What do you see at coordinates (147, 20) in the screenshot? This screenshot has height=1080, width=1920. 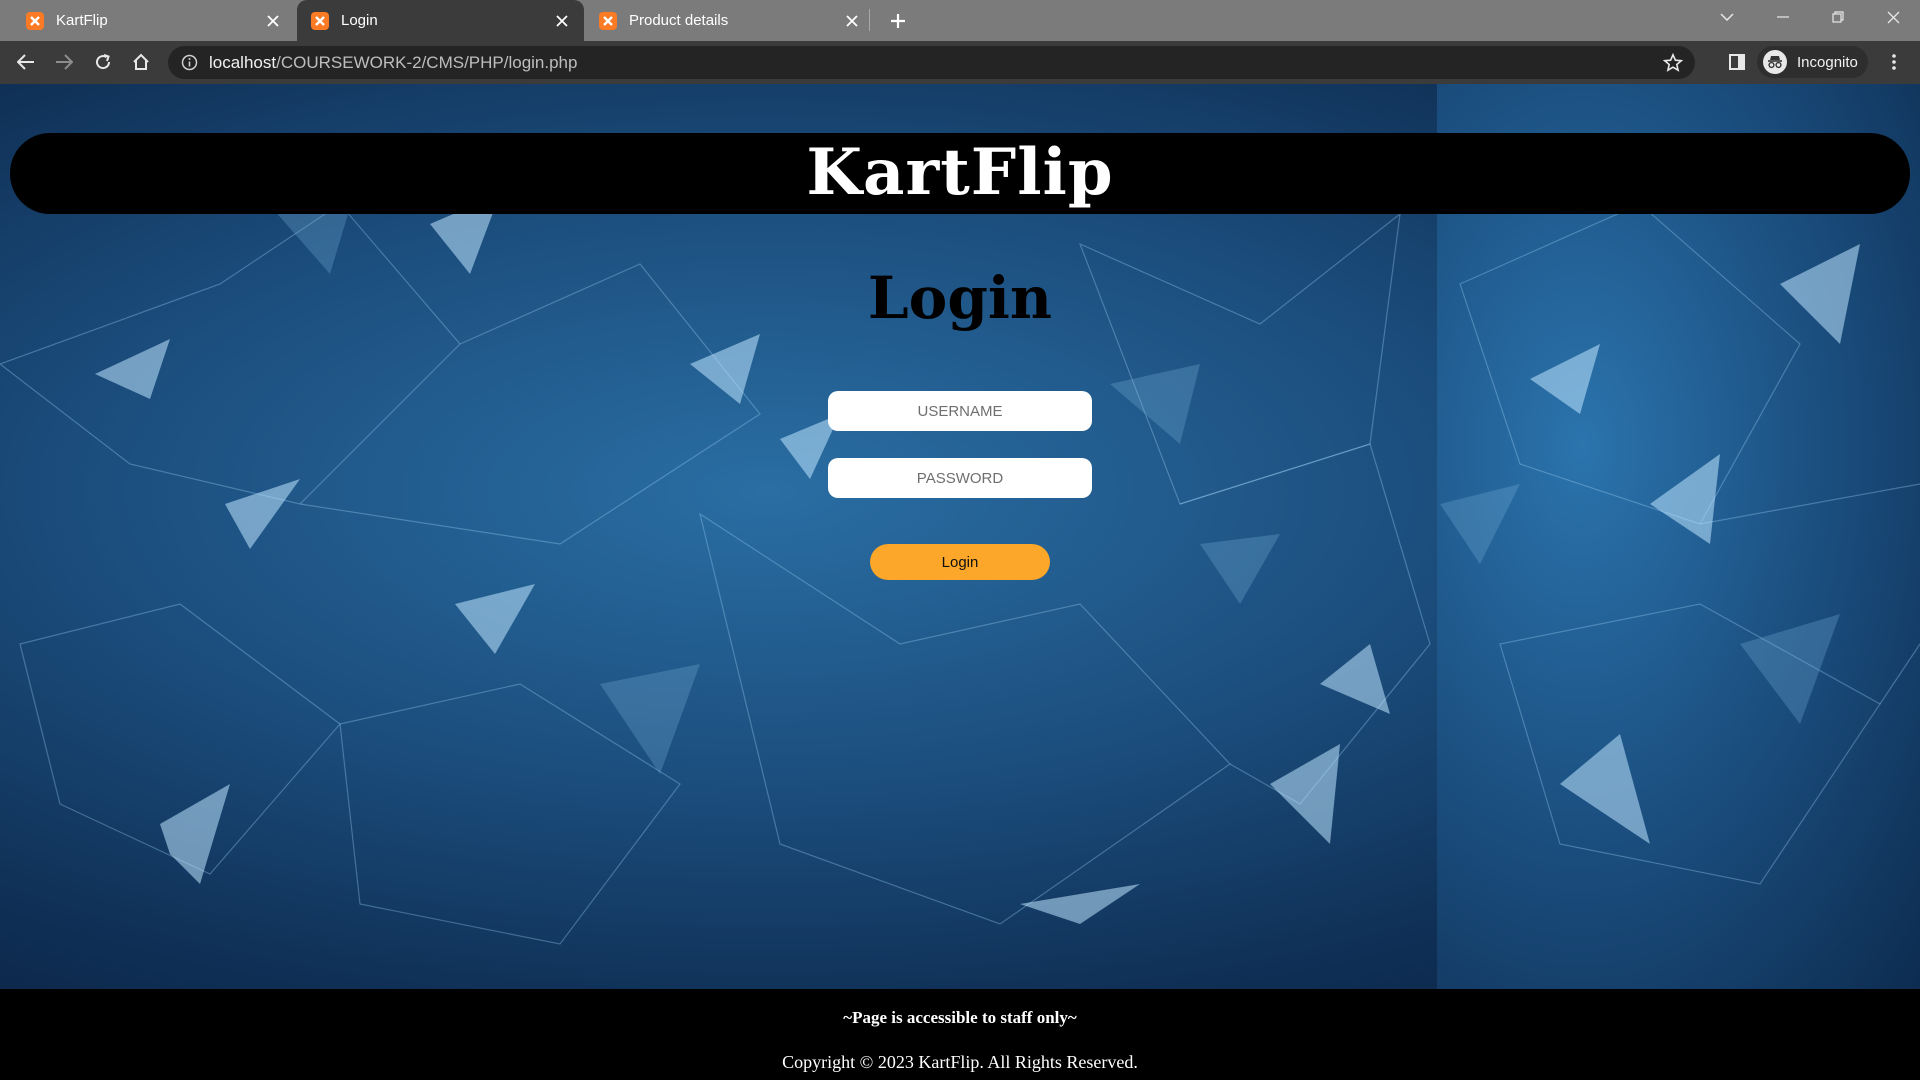 I see `tab-kartflip: KartFlip` at bounding box center [147, 20].